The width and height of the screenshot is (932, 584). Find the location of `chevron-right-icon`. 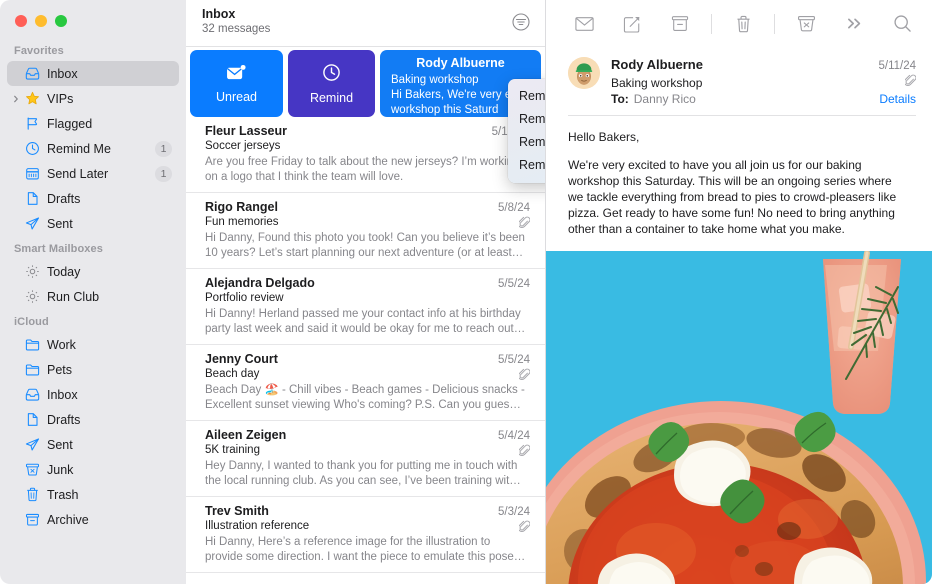

chevron-right-icon is located at coordinates (16, 99).